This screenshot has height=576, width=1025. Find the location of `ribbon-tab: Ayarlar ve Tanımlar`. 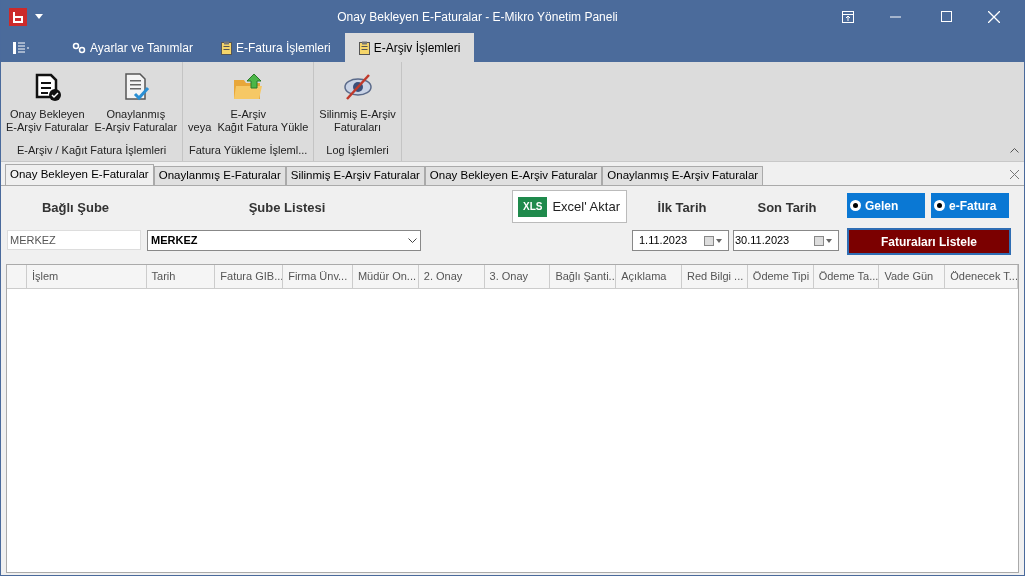

ribbon-tab: Ayarlar ve Tanımlar is located at coordinates (132, 47).